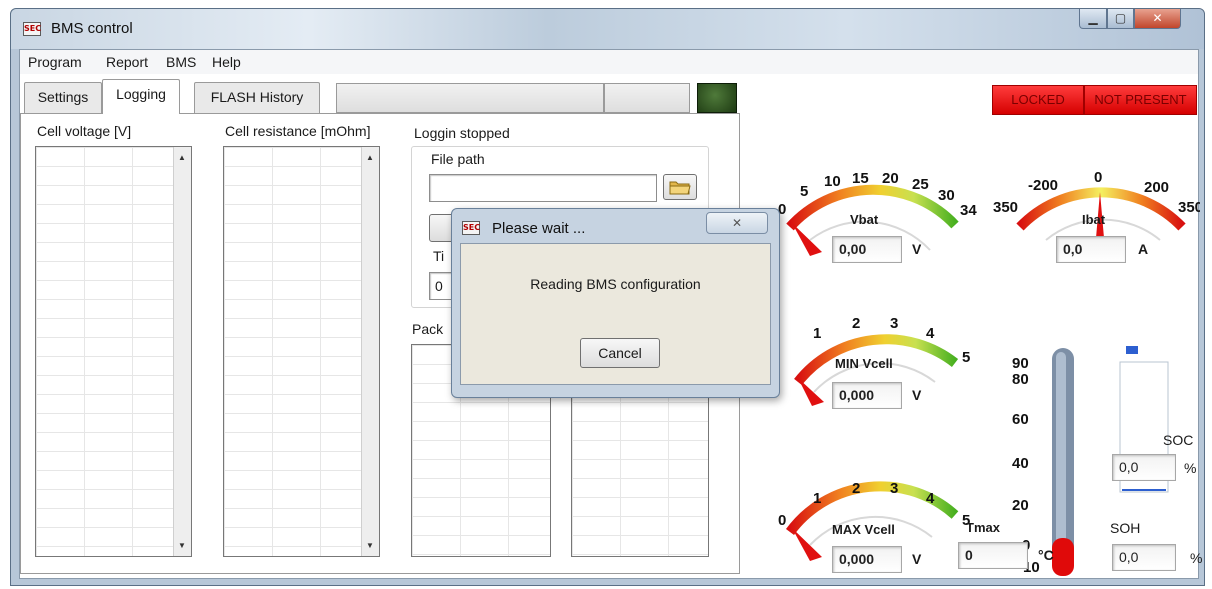 Image resolution: width=1212 pixels, height=589 pixels. What do you see at coordinates (458, 159) in the screenshot?
I see `file-path-label: File path` at bounding box center [458, 159].